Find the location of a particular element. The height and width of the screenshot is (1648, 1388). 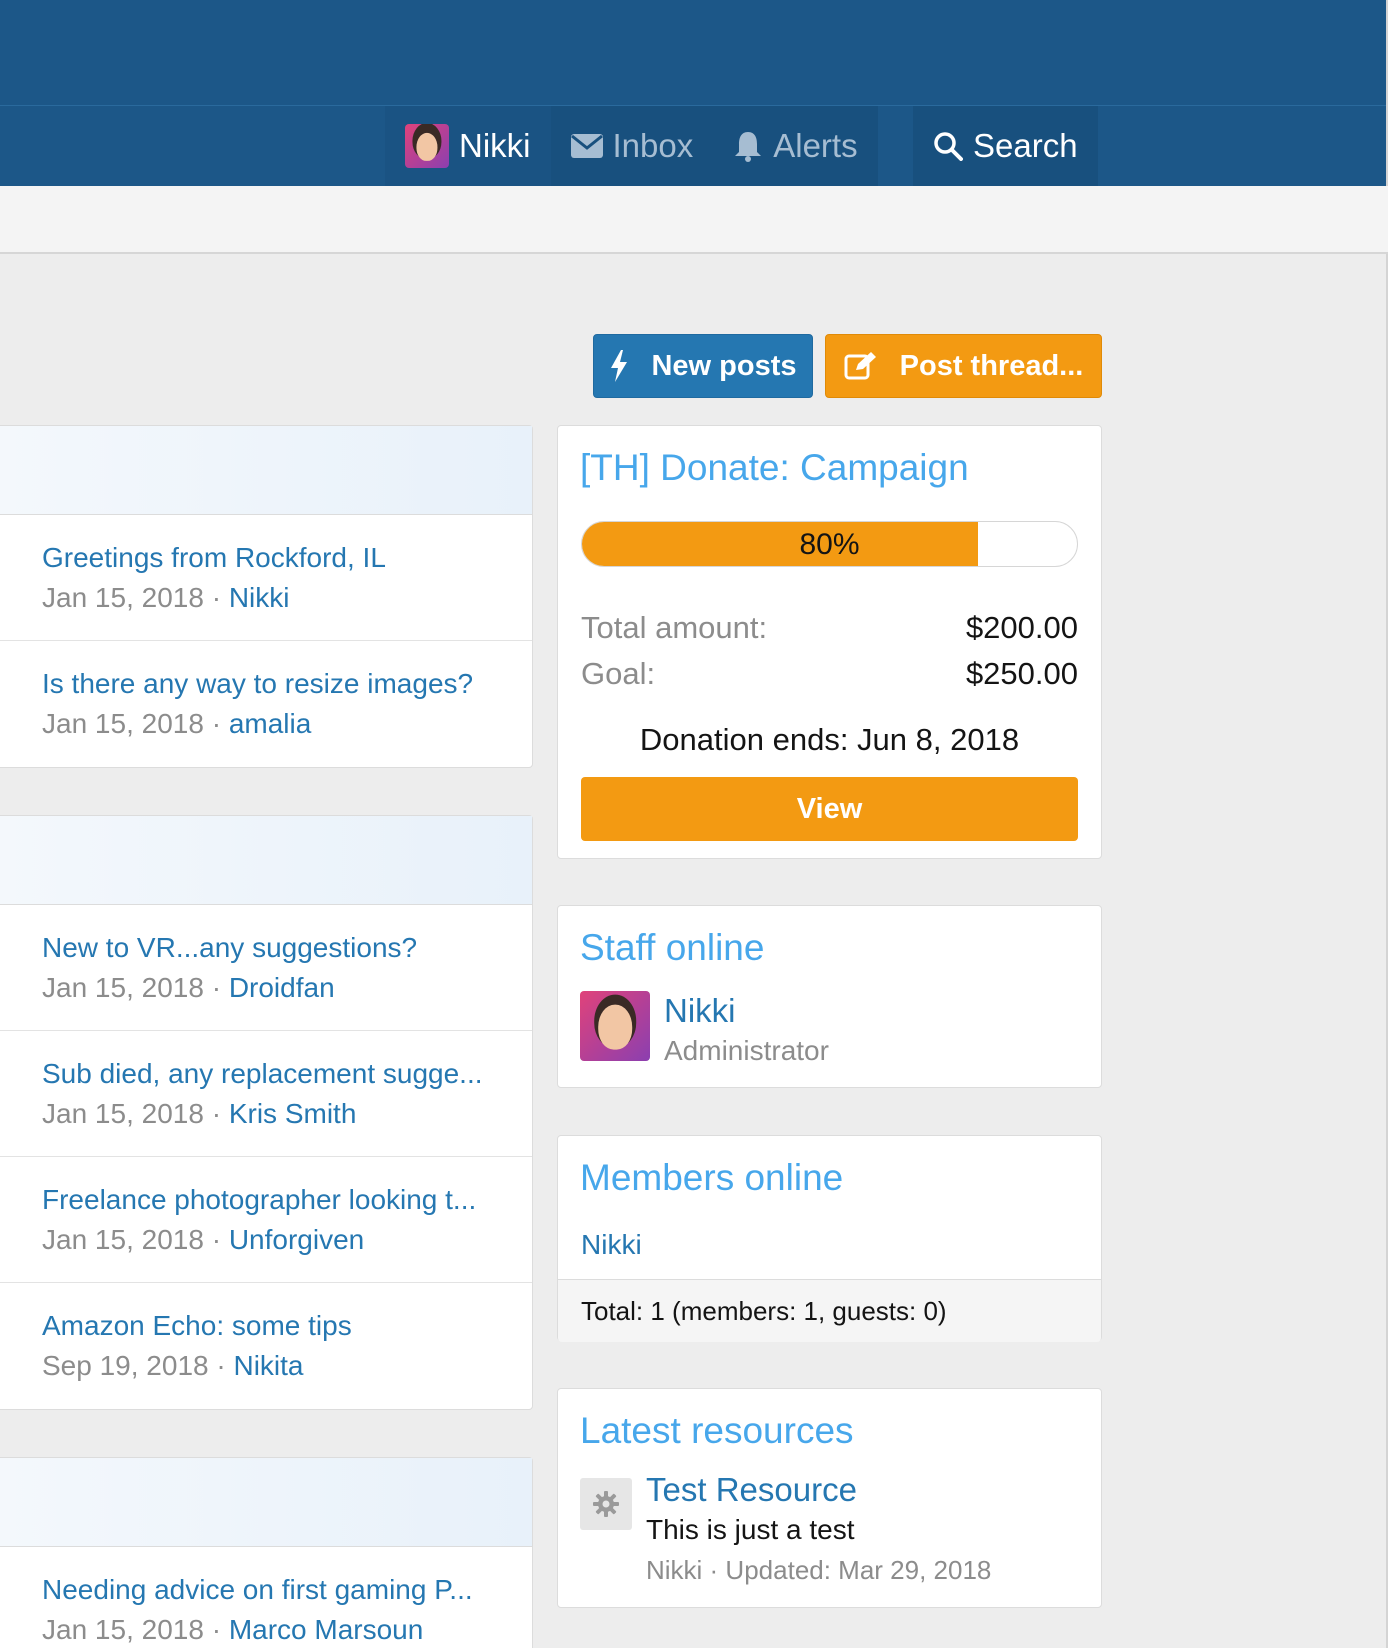

nav-alerts-label: Alerts is located at coordinates (815, 145).